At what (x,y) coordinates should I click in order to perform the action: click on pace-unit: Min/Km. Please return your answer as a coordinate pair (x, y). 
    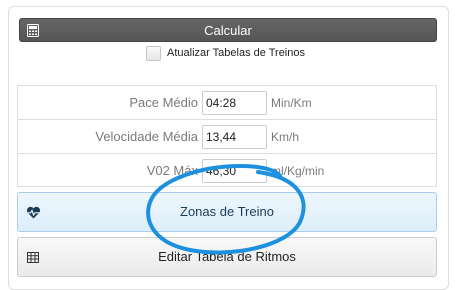
    Looking at the image, I should click on (291, 103).